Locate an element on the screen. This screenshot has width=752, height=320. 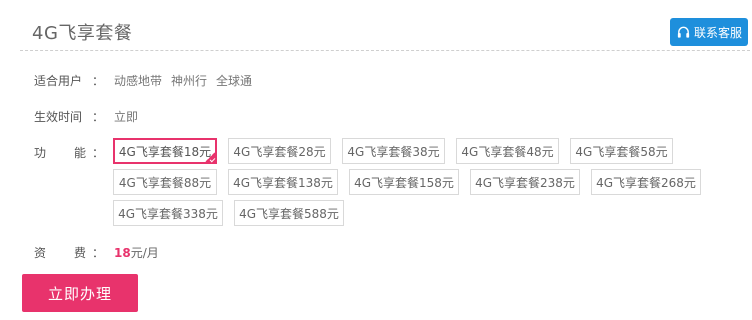
plan-option-58: 4G飞享套餐58元 is located at coordinates (621, 151).